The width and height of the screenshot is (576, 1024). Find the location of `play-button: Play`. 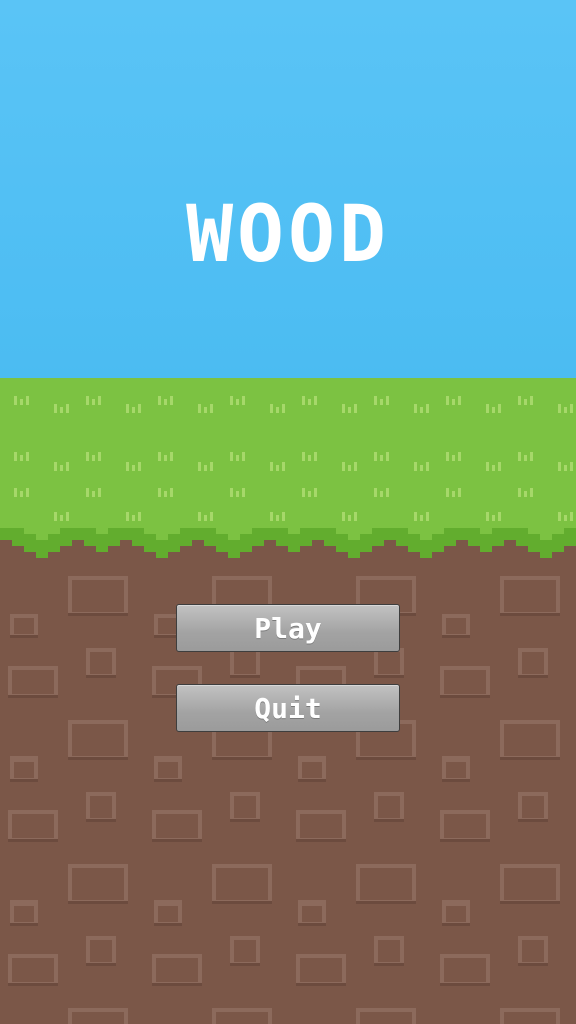

play-button: Play is located at coordinates (288, 628).